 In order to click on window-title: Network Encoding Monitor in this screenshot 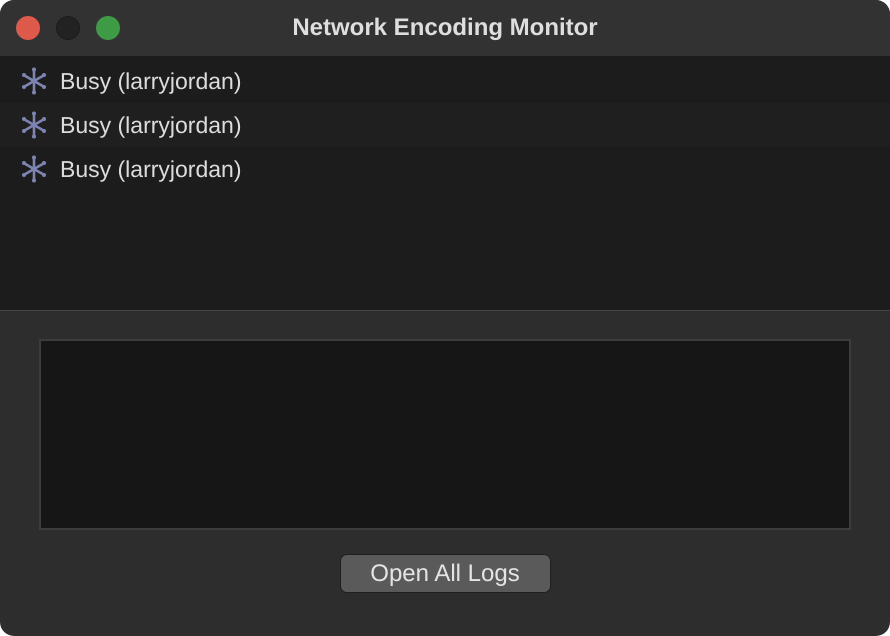, I will do `click(445, 28)`.